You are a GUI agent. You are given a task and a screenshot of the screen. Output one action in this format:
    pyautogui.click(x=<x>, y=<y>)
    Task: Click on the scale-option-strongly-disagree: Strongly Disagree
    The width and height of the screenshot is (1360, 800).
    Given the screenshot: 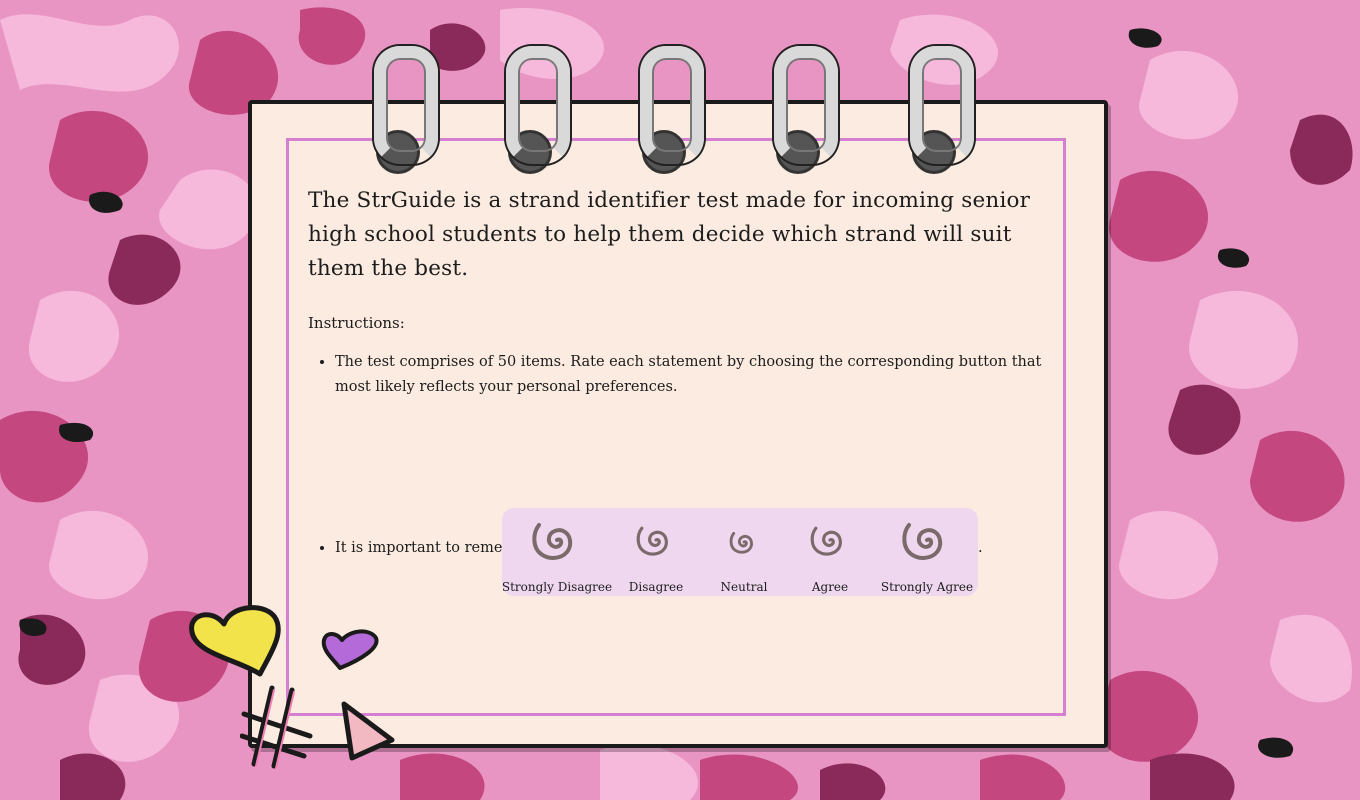 What is the action you would take?
    pyautogui.click(x=557, y=552)
    